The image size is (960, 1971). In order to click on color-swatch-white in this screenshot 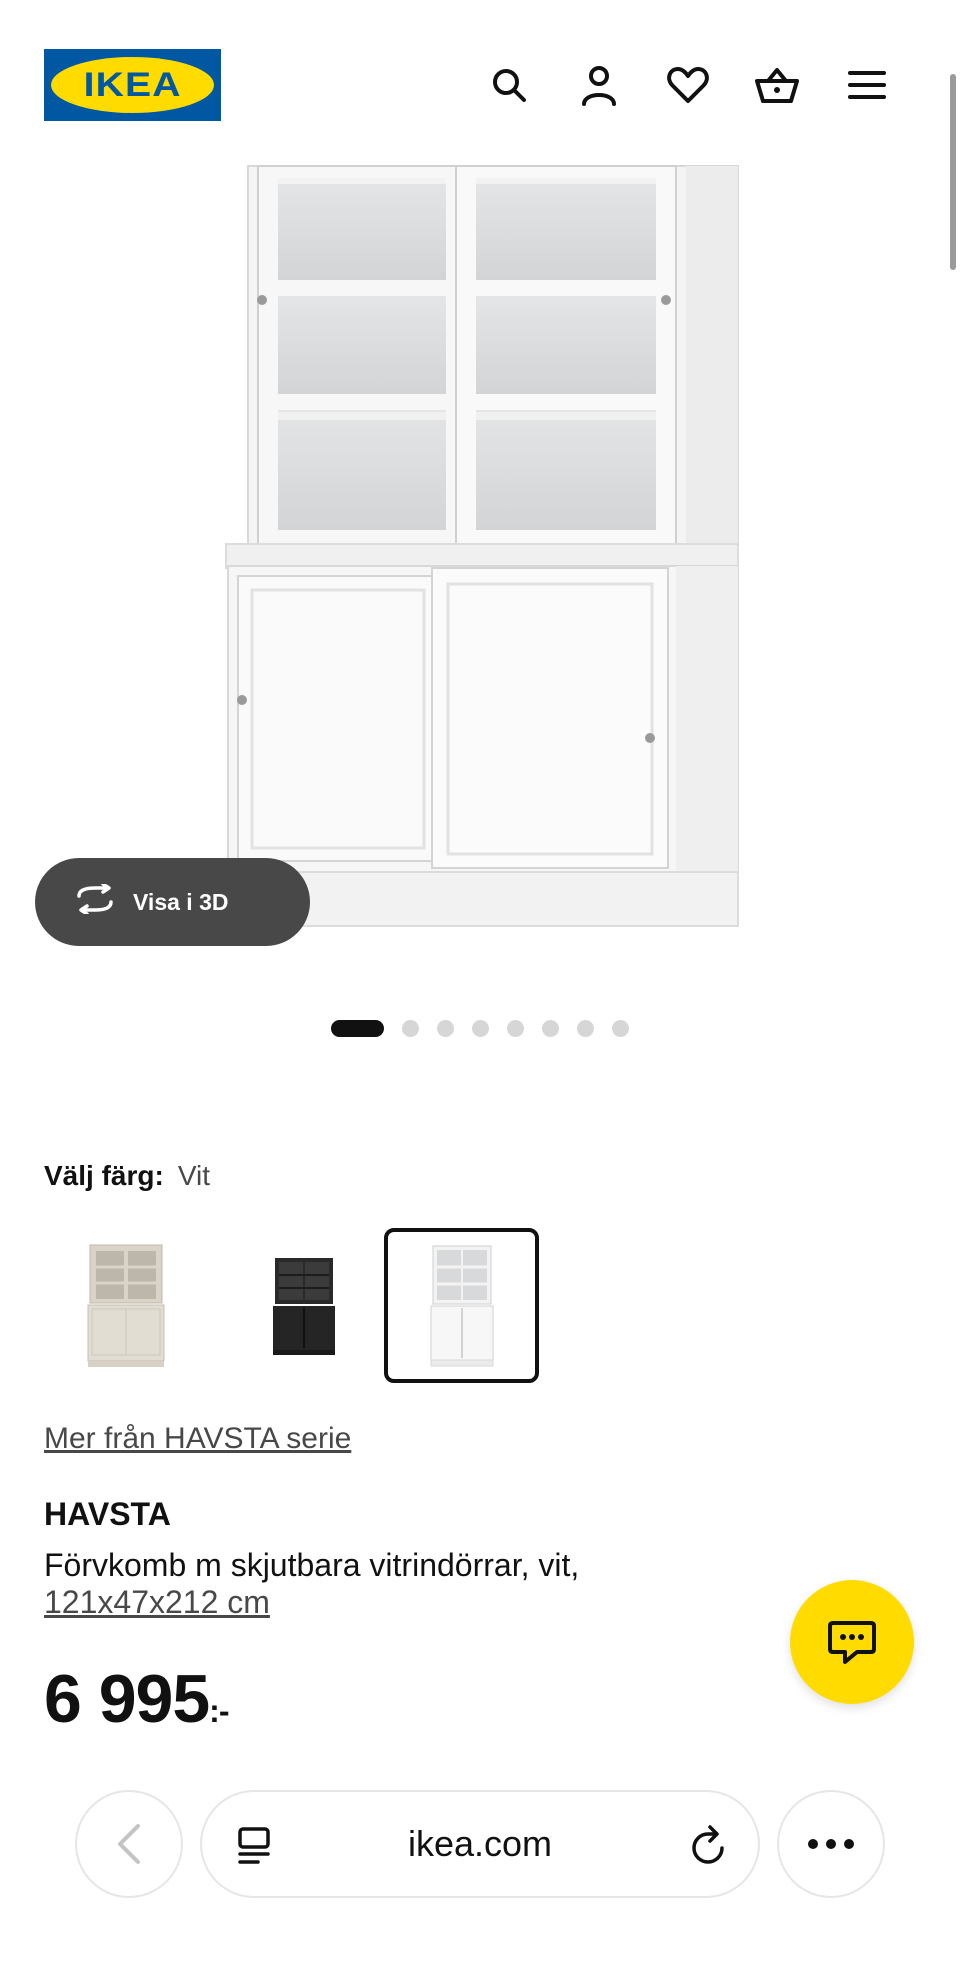, I will do `click(461, 1305)`.